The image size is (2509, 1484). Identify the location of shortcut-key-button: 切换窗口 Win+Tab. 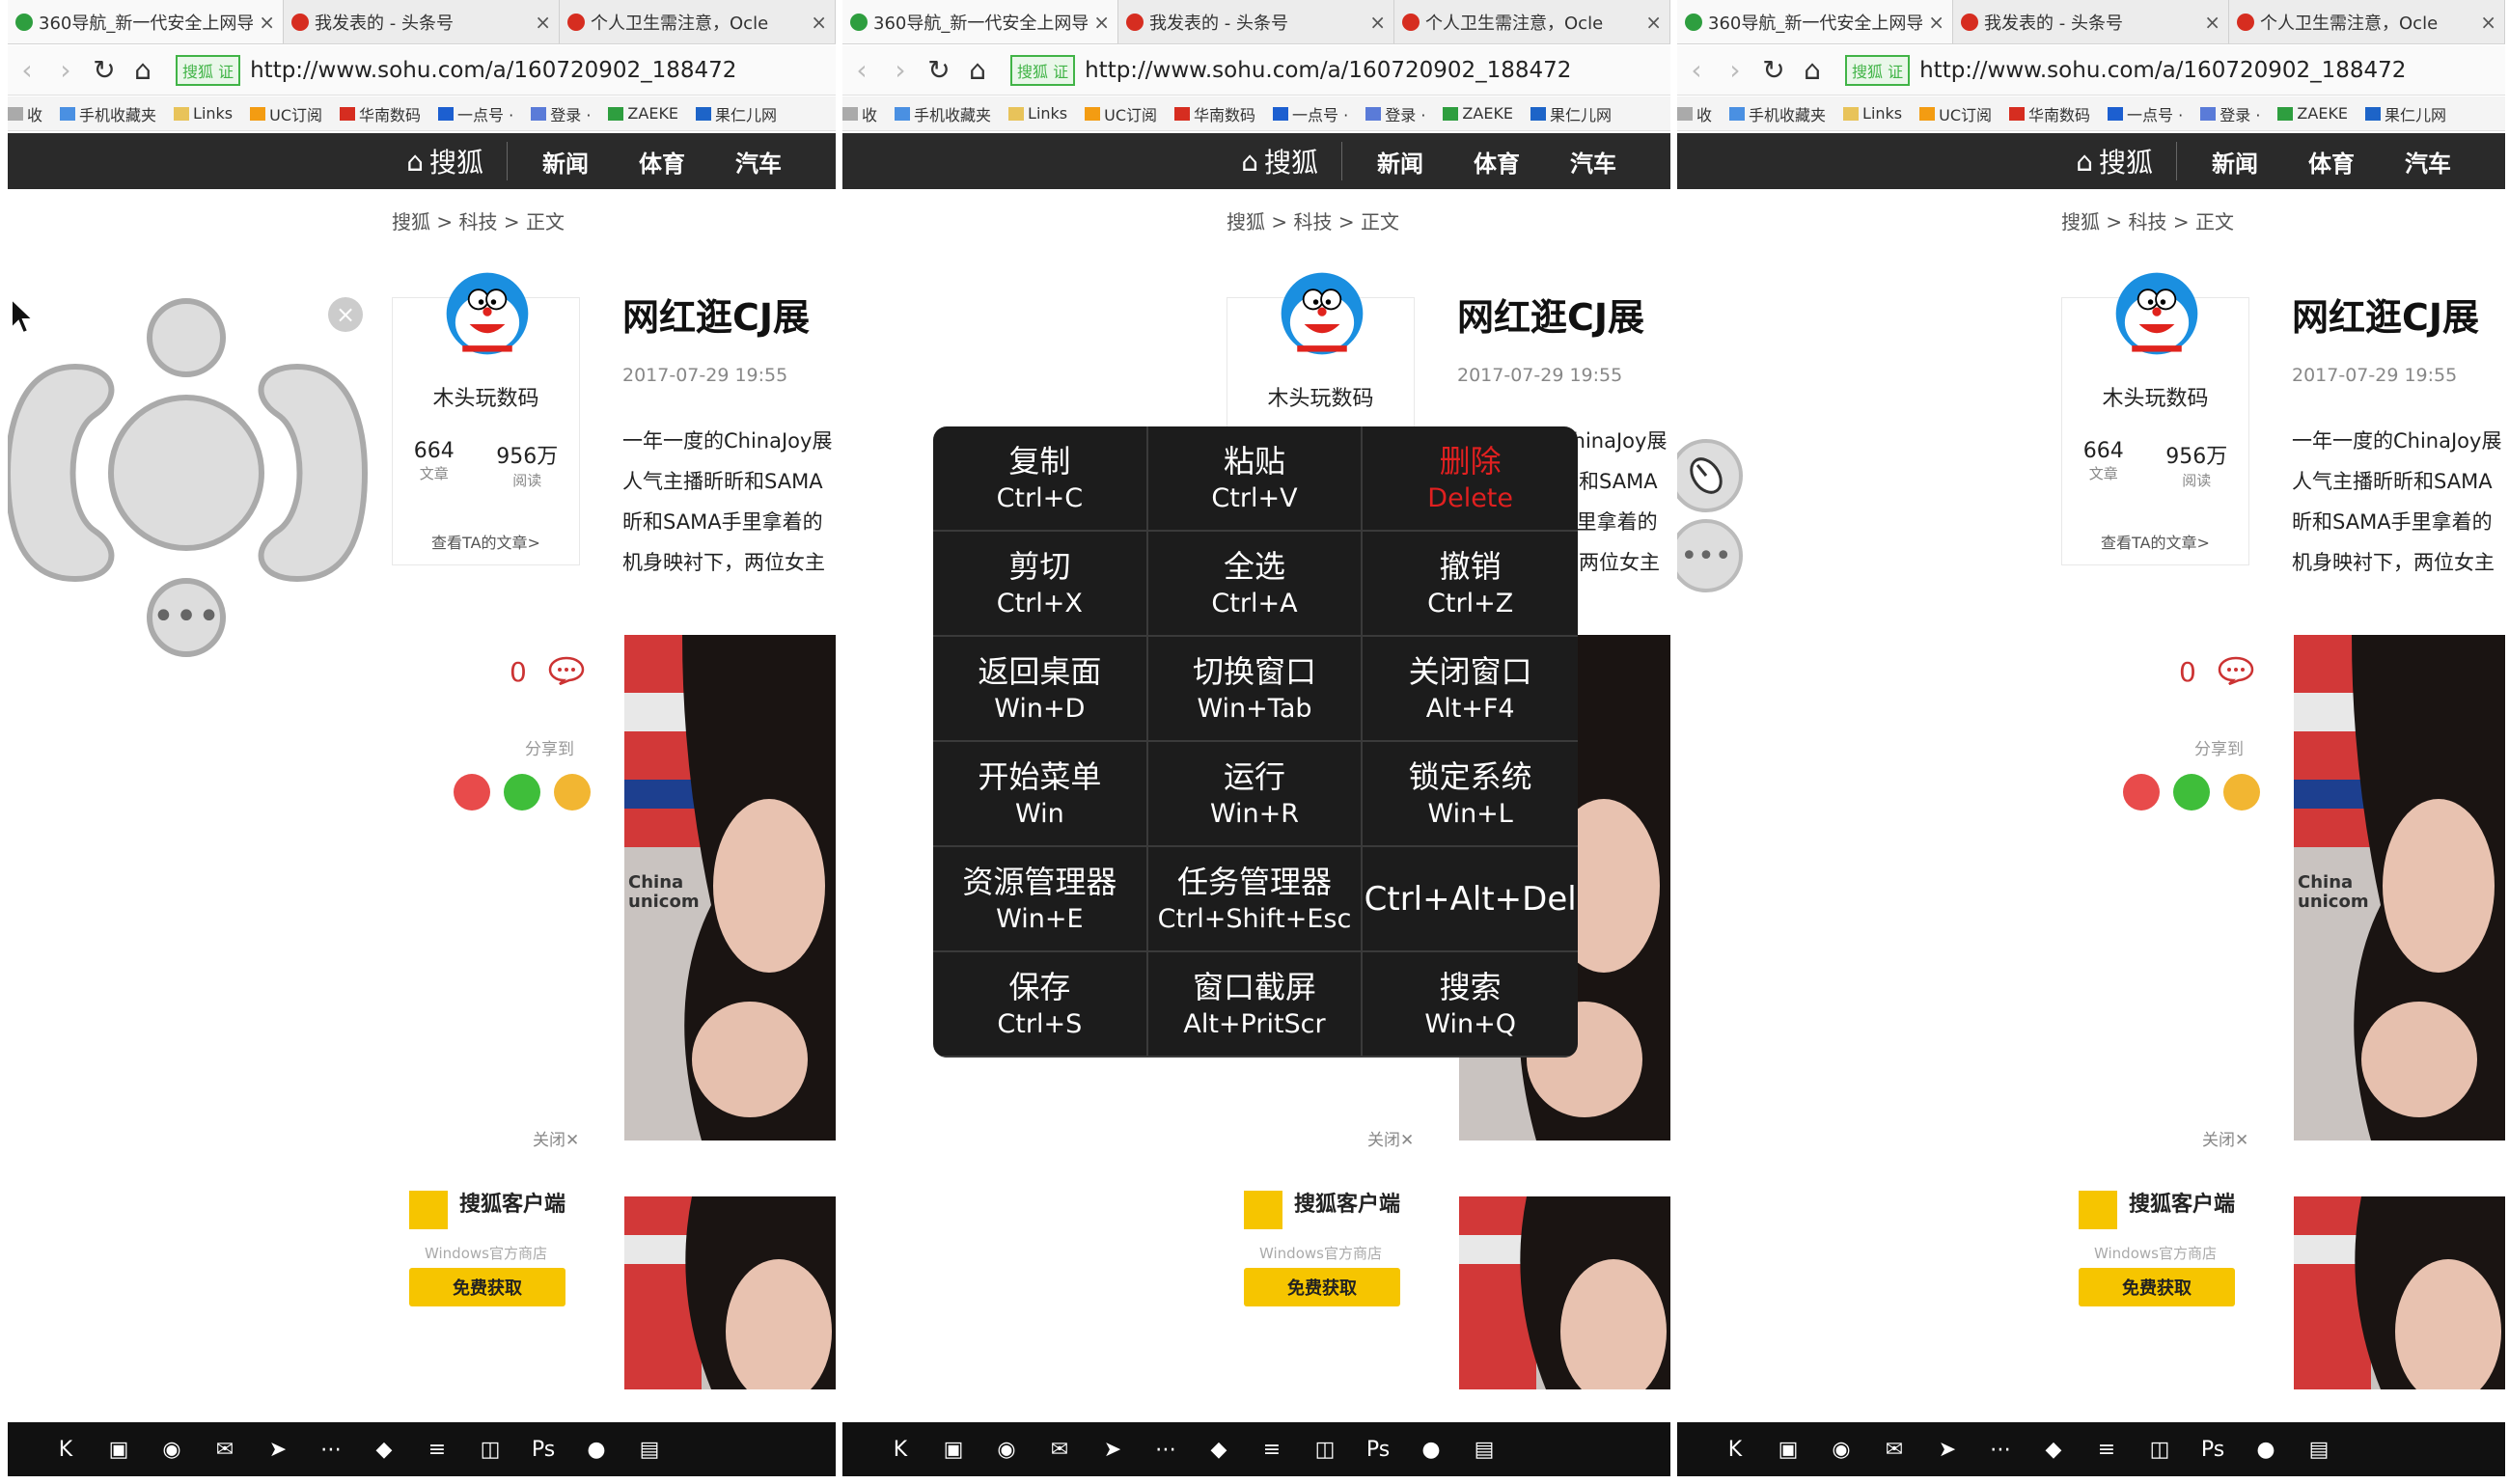
(1255, 689).